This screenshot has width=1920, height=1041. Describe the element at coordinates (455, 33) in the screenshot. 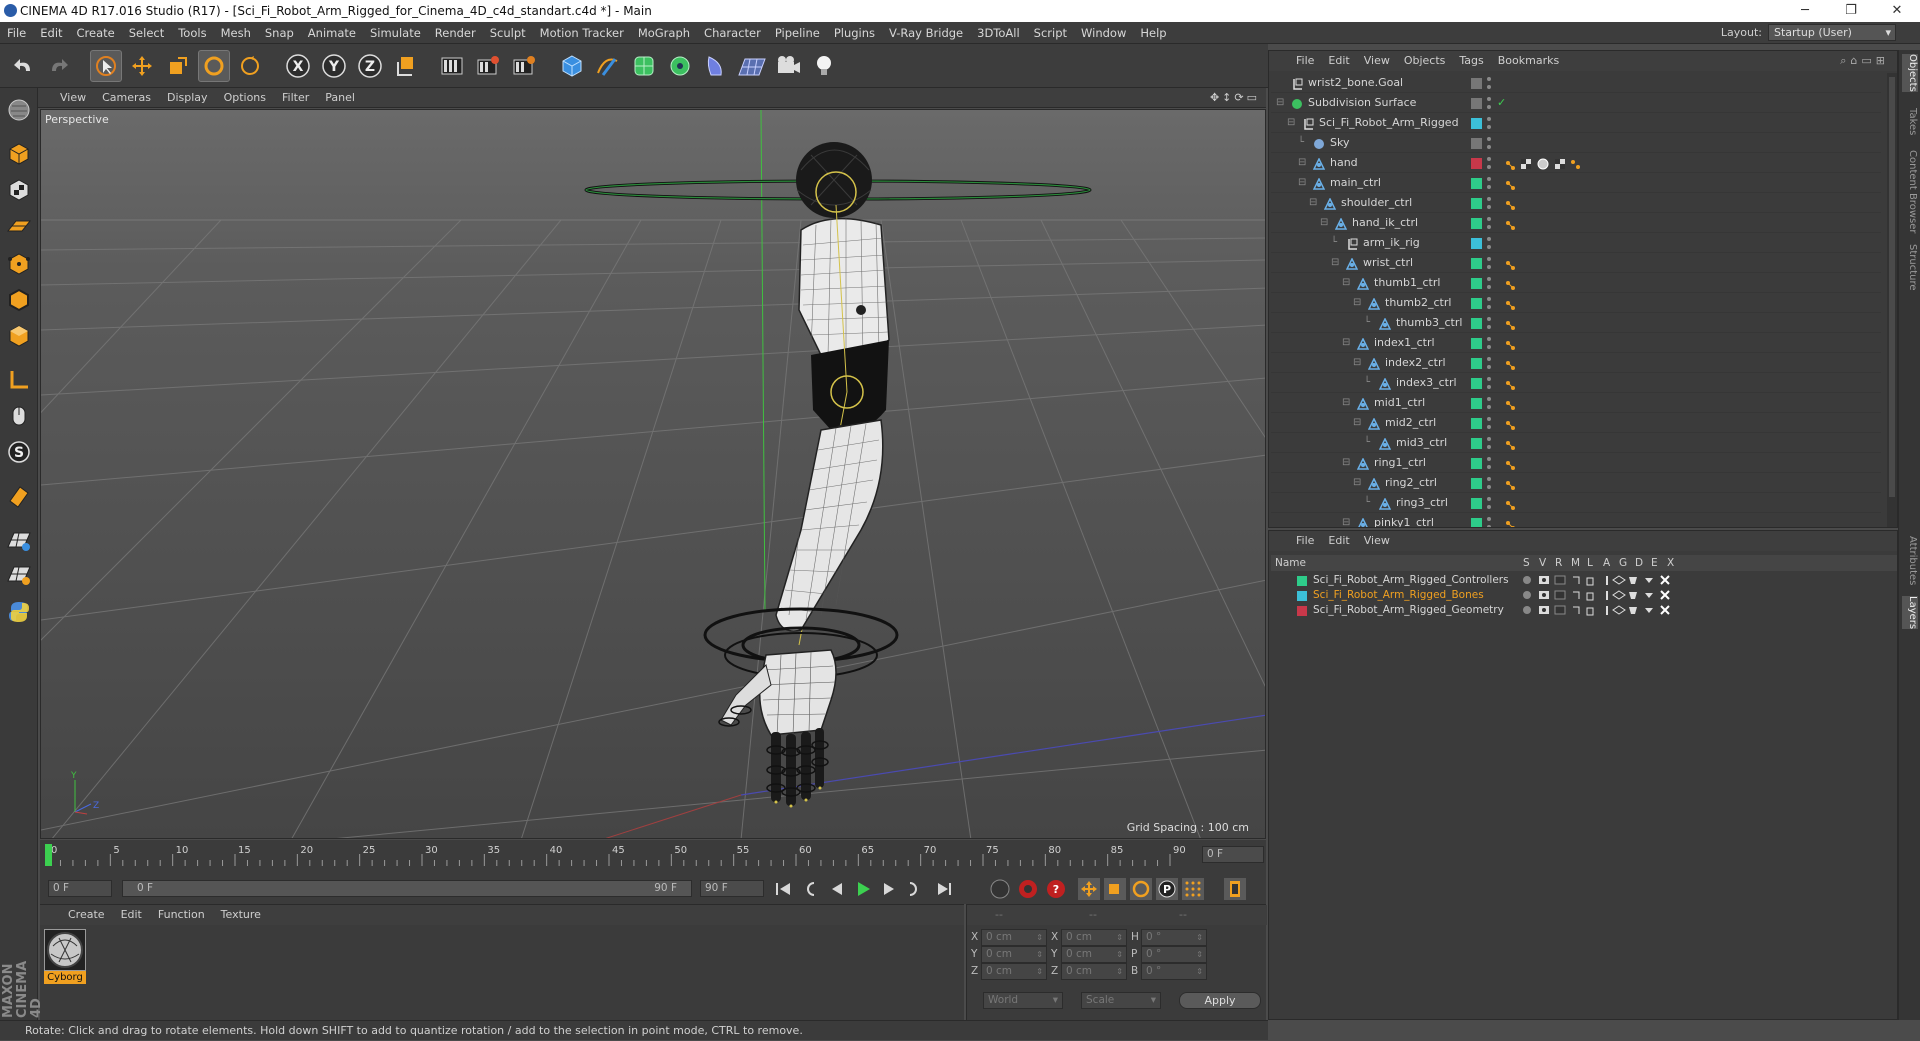

I see `menu-render: Render` at that location.